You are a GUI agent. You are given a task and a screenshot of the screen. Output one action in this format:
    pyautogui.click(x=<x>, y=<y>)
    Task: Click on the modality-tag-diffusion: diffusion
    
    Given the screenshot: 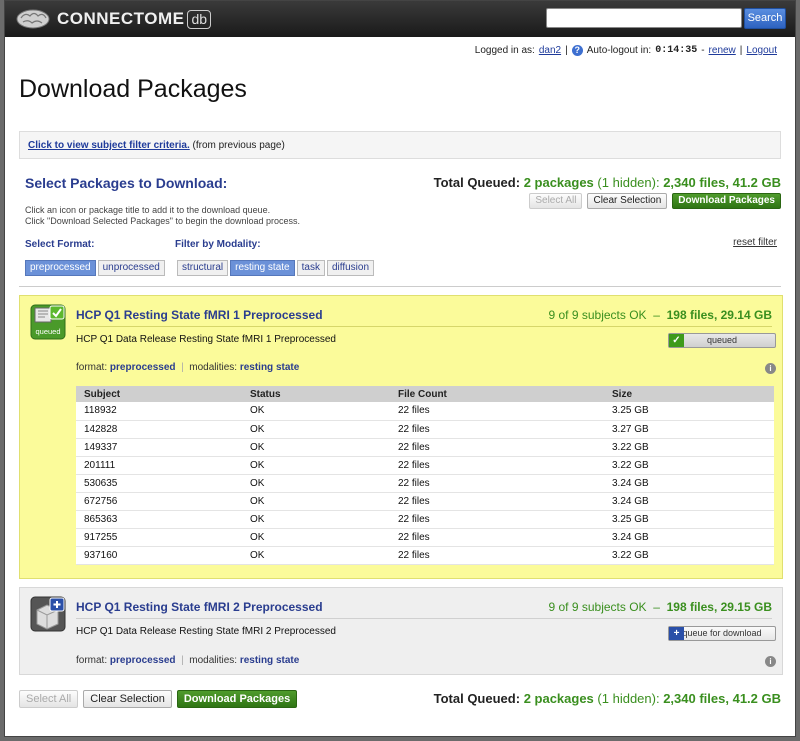 What is the action you would take?
    pyautogui.click(x=350, y=268)
    